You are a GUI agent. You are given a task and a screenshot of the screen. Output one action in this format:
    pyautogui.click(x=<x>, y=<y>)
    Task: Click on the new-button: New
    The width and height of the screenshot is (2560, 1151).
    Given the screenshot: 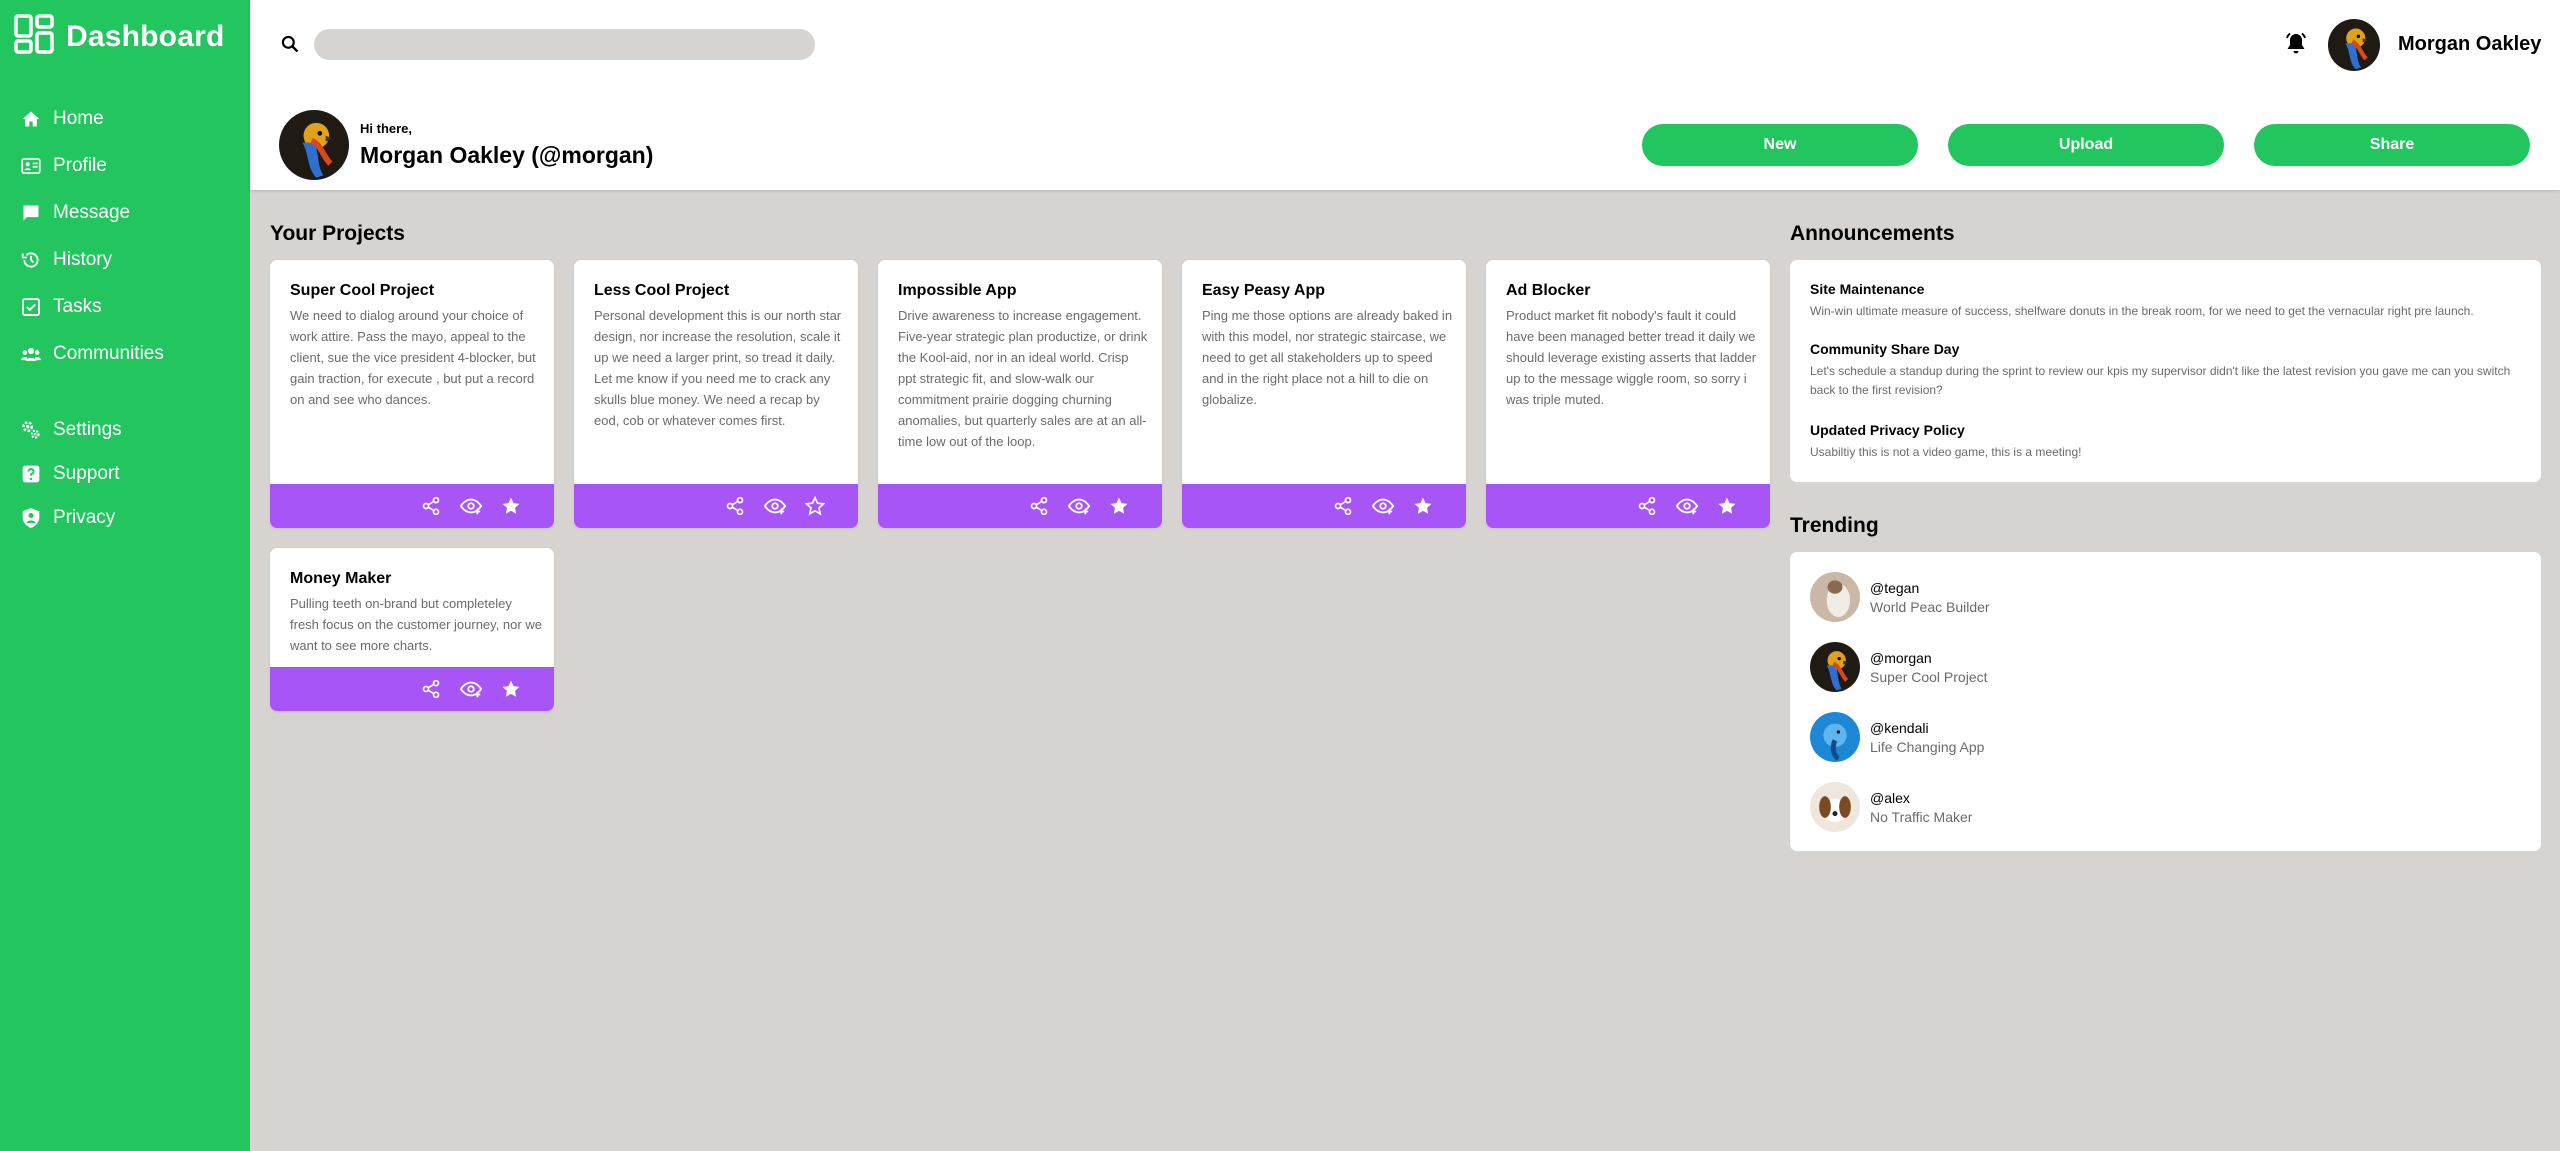 What is the action you would take?
    pyautogui.click(x=1780, y=145)
    